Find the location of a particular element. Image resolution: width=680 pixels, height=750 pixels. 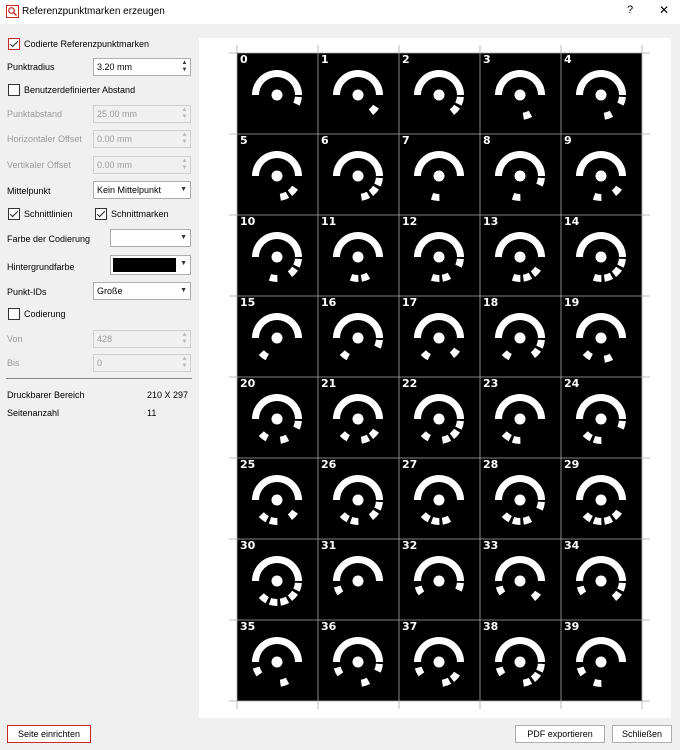

marker-id-label: 6 is located at coordinates (325, 140).